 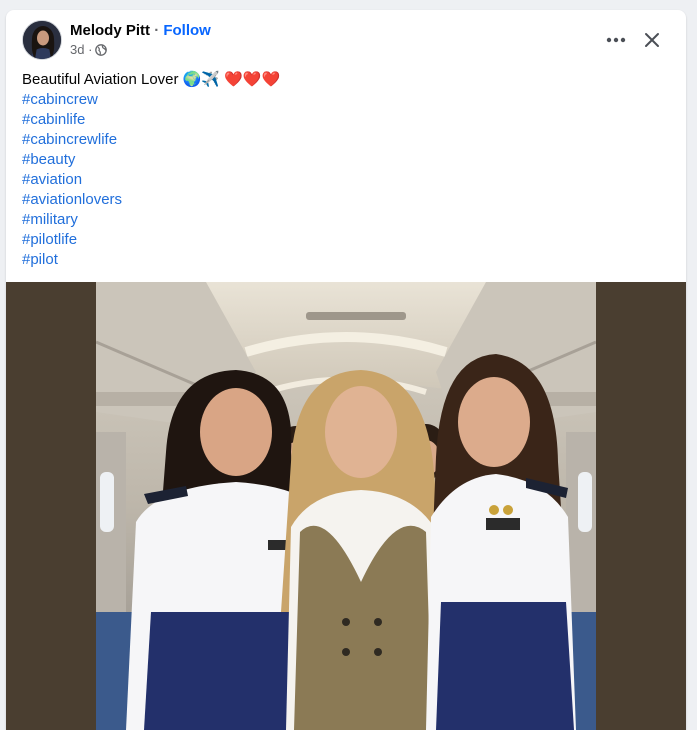 What do you see at coordinates (49, 239) in the screenshot?
I see `hashtag-link: #pilotlife` at bounding box center [49, 239].